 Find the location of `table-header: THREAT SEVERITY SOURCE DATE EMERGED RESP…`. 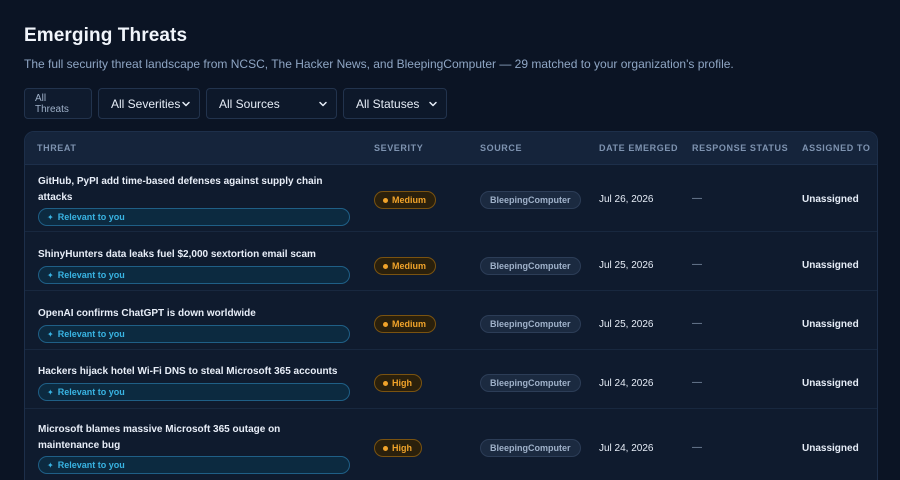

table-header: THREAT SEVERITY SOURCE DATE EMERGED RESP… is located at coordinates (451, 148).